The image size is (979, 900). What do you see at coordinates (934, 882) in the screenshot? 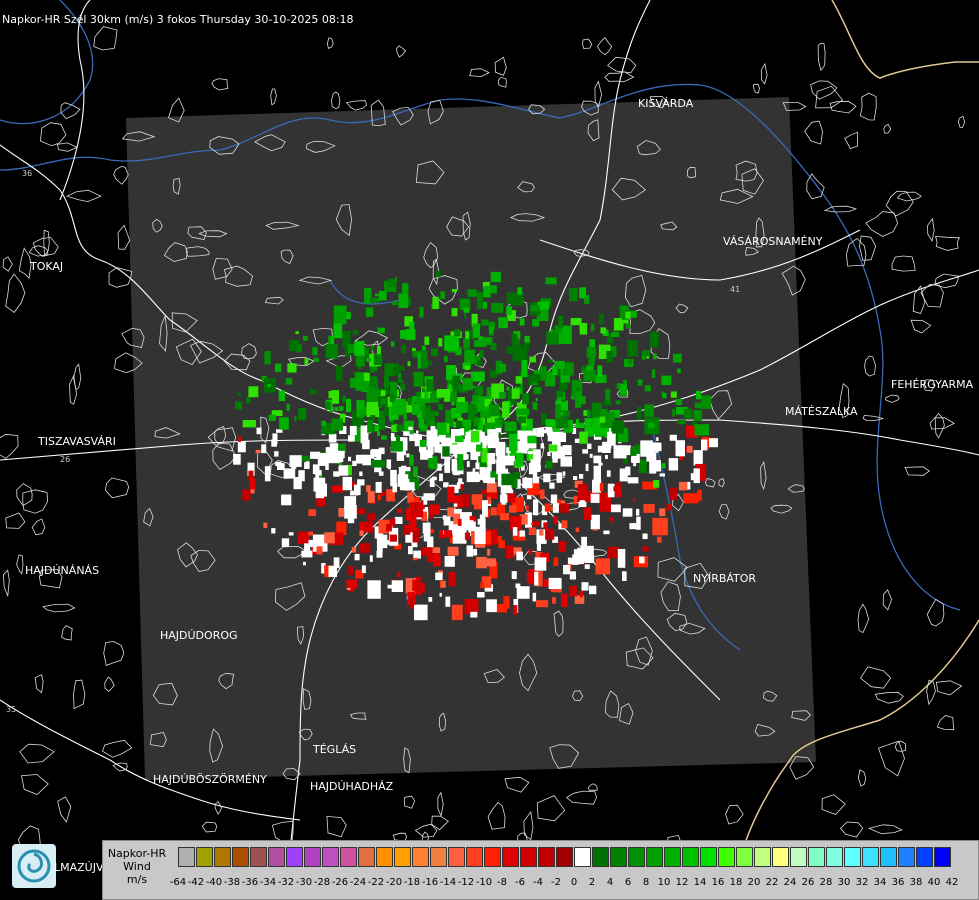
I see `legend-tick: 40` at bounding box center [934, 882].